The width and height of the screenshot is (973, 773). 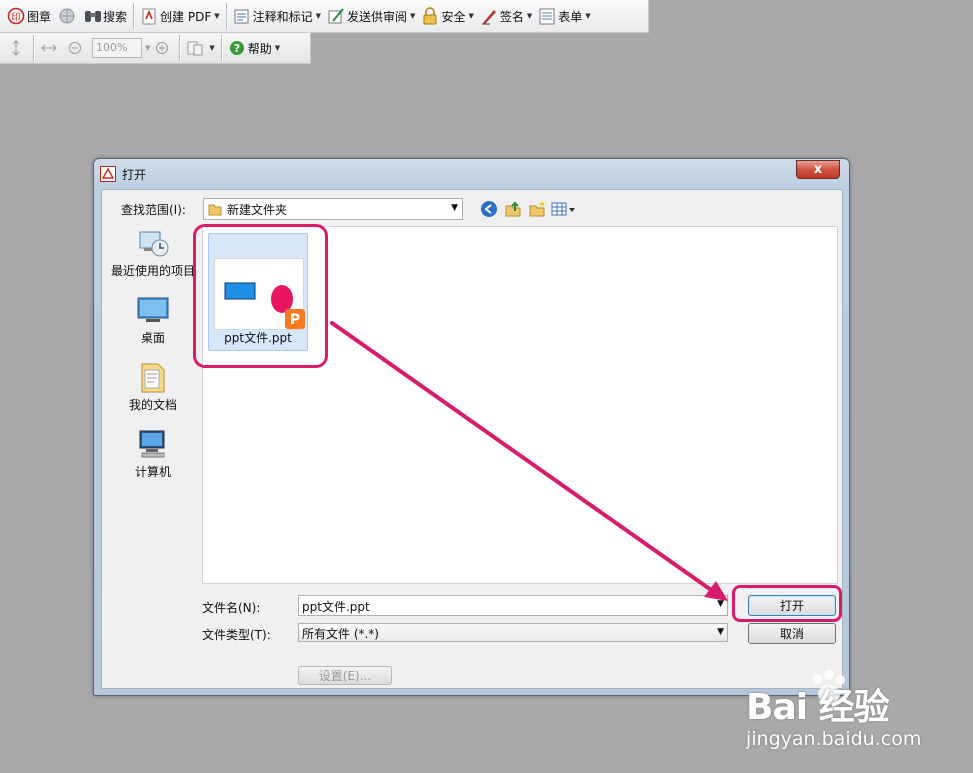 I want to click on back-icon, so click(x=489, y=209).